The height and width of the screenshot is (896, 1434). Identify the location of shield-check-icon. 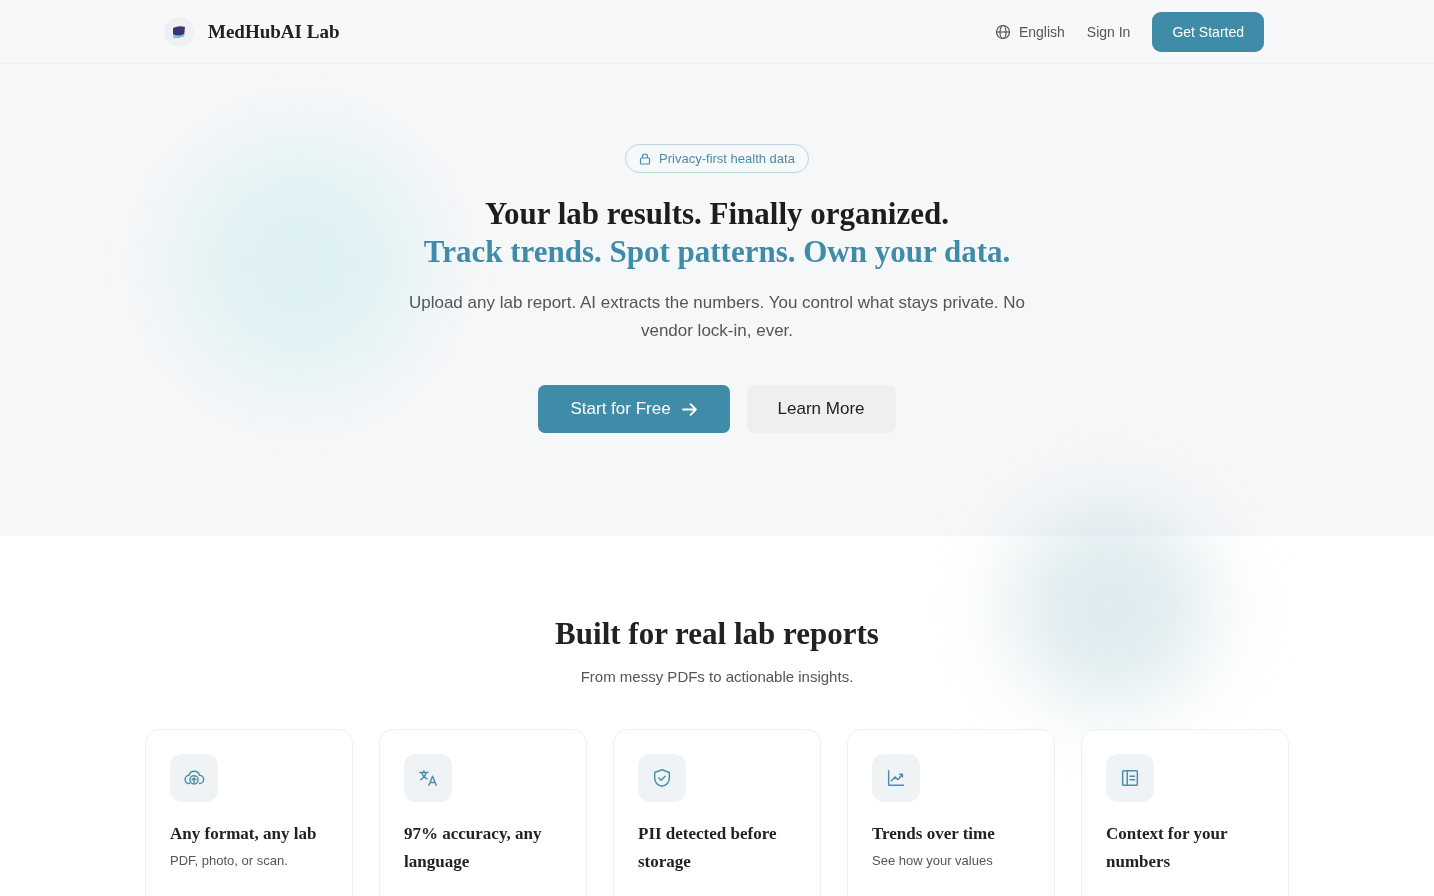
(662, 778).